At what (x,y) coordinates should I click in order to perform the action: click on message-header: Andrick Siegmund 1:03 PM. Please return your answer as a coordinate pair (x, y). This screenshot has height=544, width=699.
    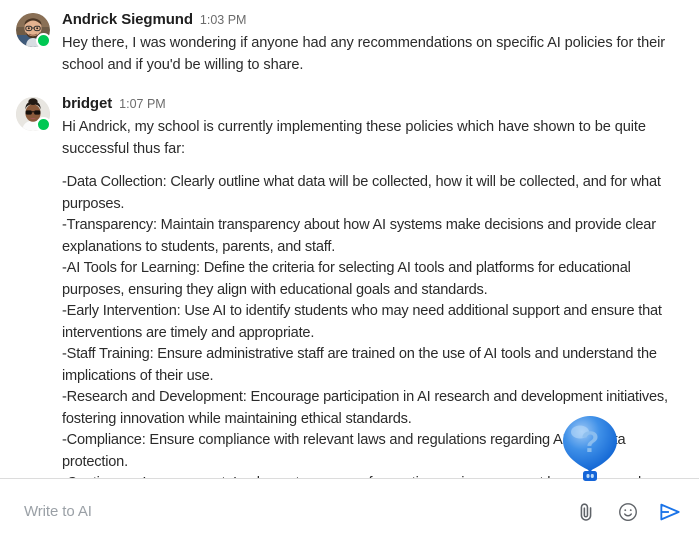
    Looking at the image, I should click on (372, 20).